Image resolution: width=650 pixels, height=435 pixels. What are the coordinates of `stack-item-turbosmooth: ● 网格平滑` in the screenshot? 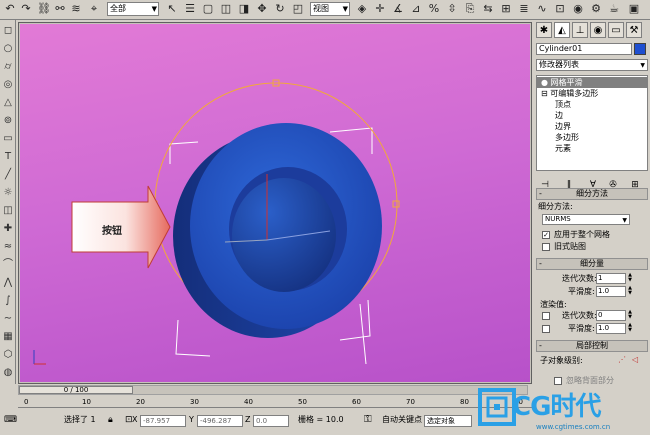 It's located at (592, 82).